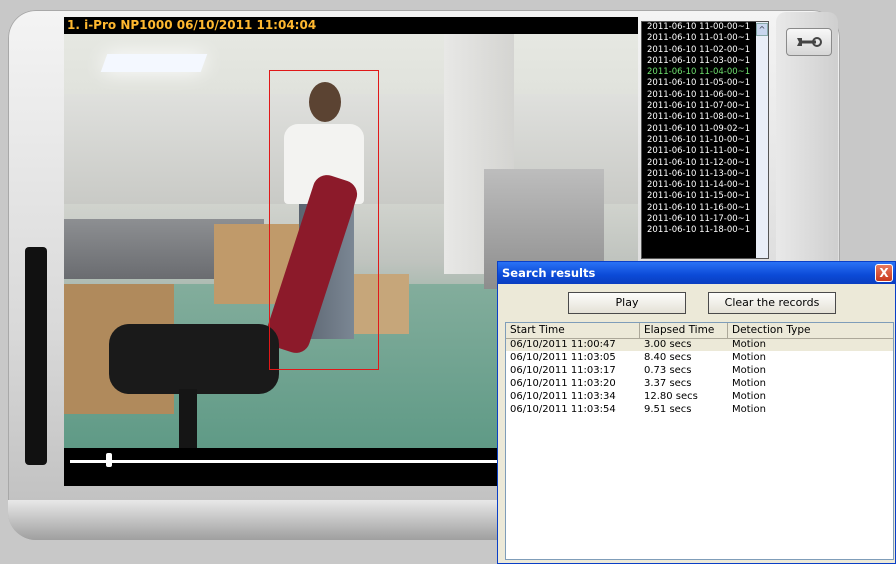 Image resolution: width=896 pixels, height=564 pixels. Describe the element at coordinates (699, 384) in the screenshot. I see `table-row: 06/10/2011 11:03:20 3.37 secs Motion` at that location.